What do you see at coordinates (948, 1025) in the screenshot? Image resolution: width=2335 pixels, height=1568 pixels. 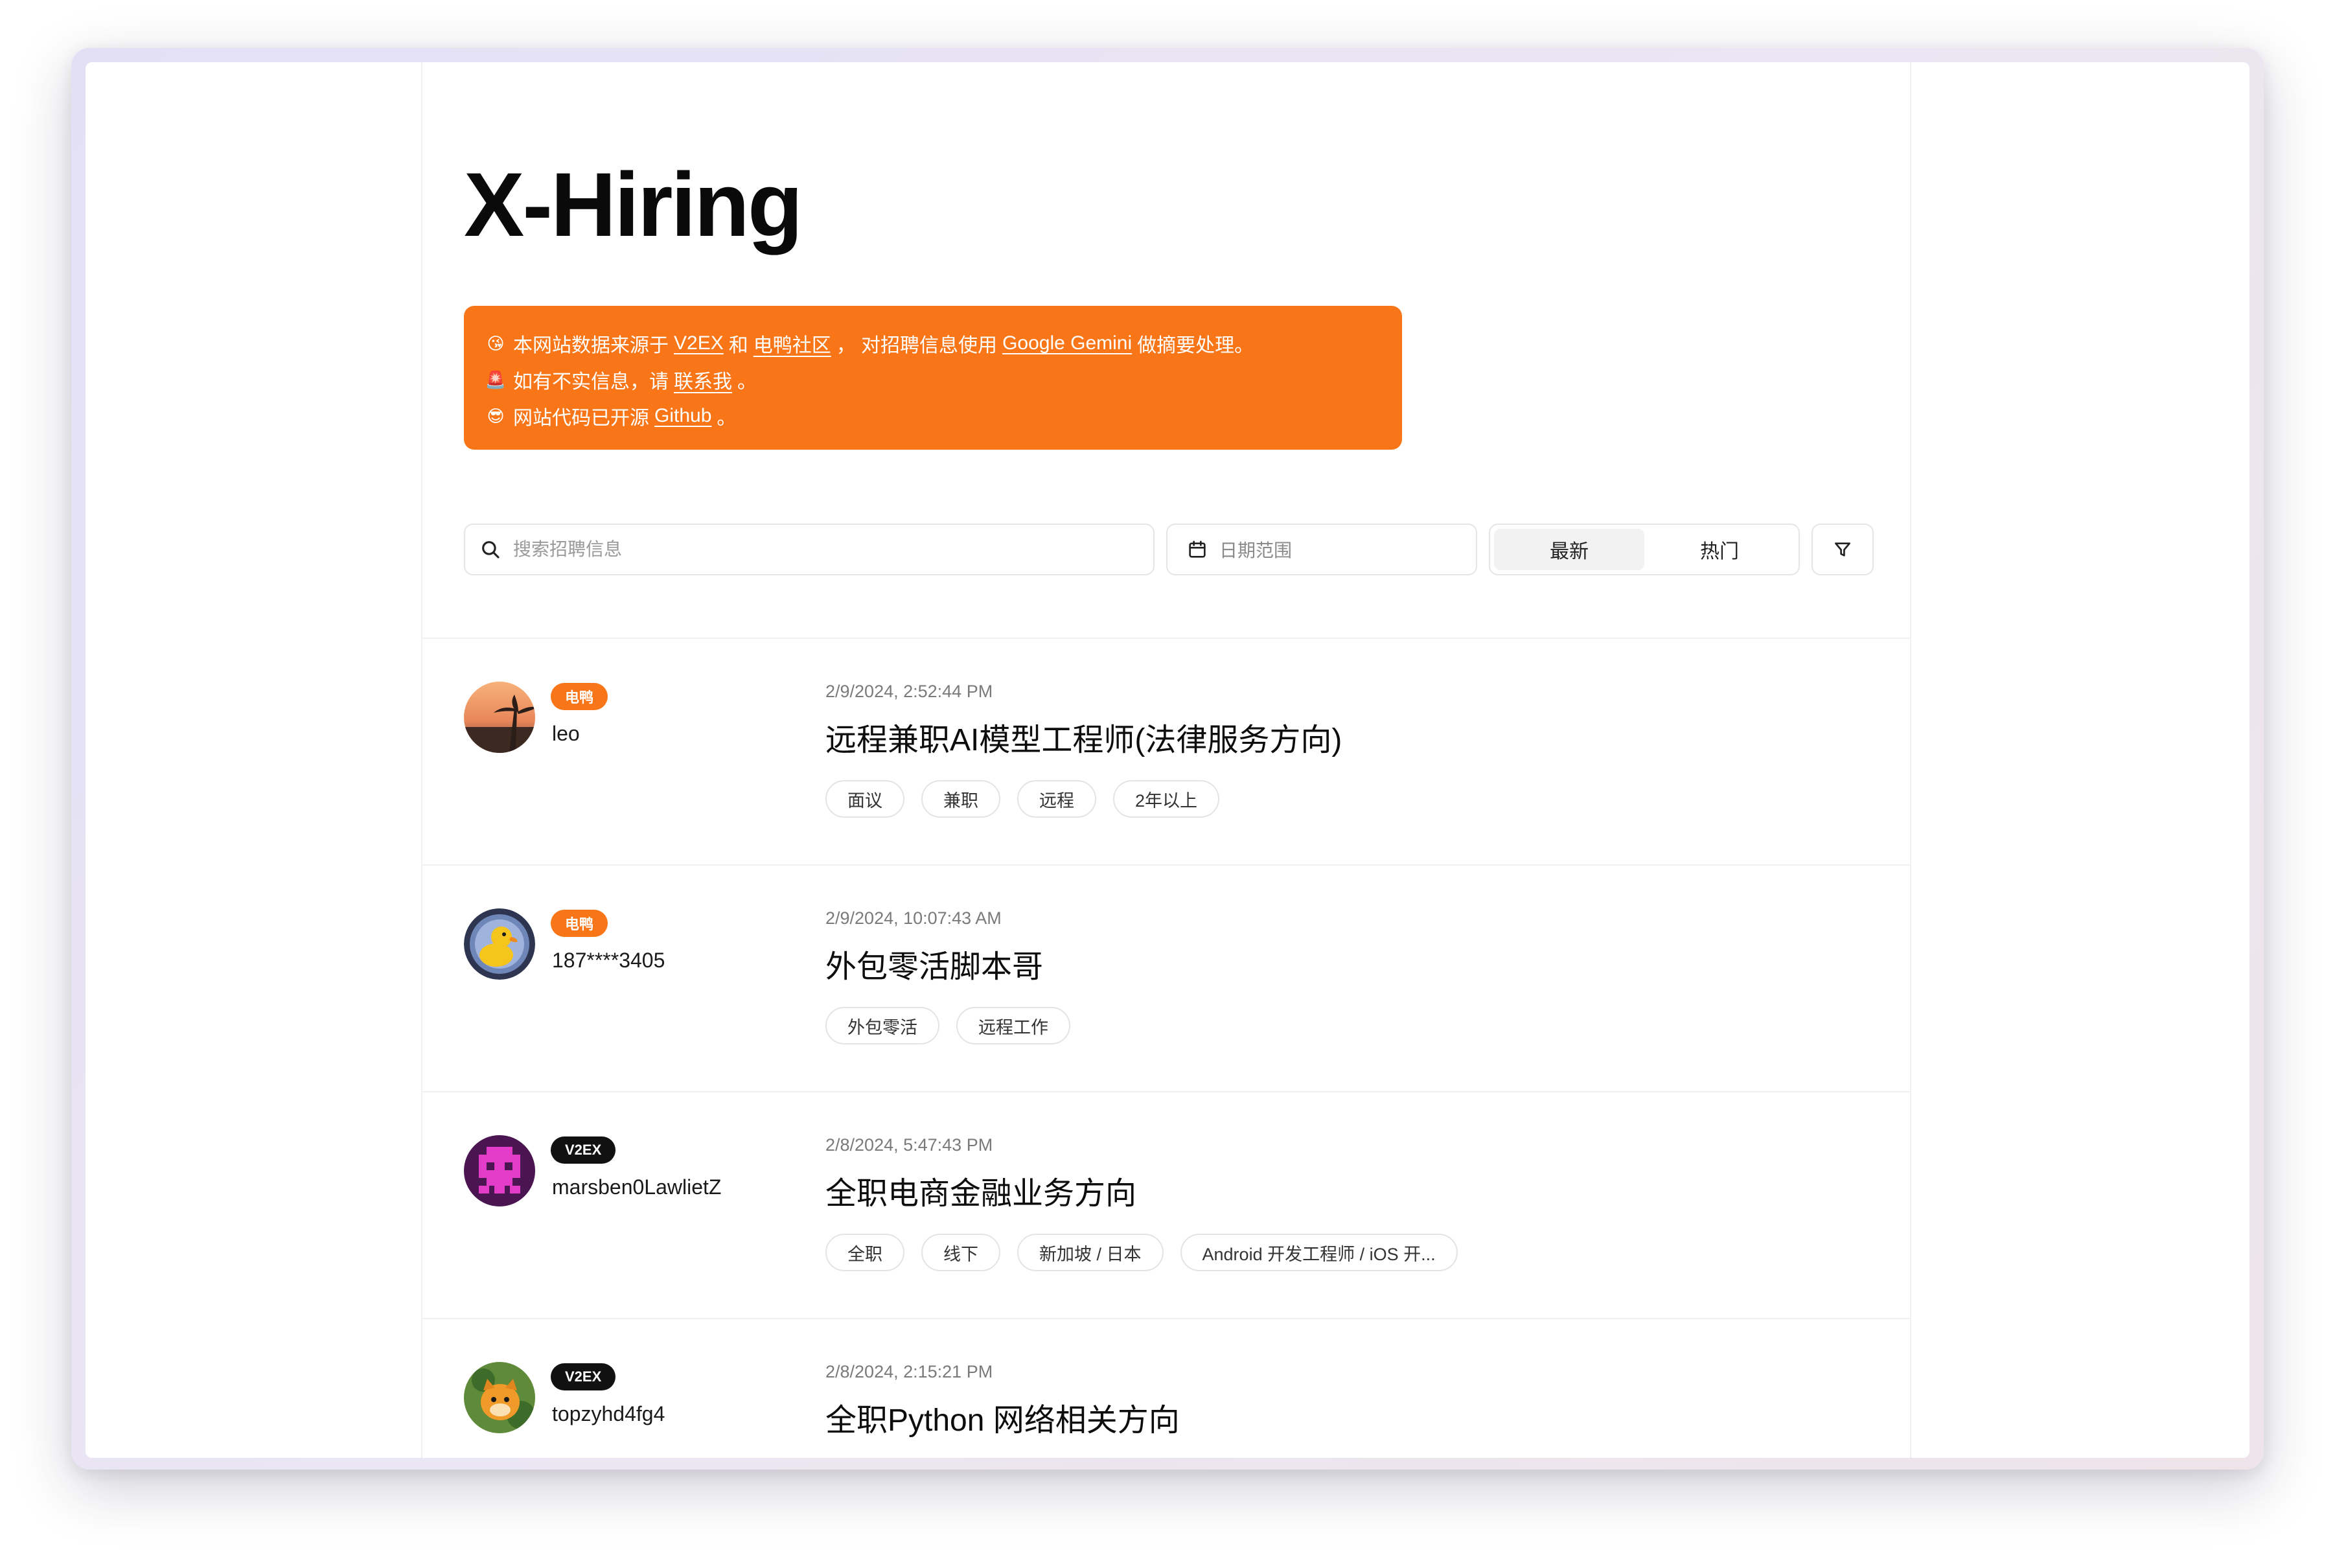 I see `tag-list: 外包零活 远程工作` at bounding box center [948, 1025].